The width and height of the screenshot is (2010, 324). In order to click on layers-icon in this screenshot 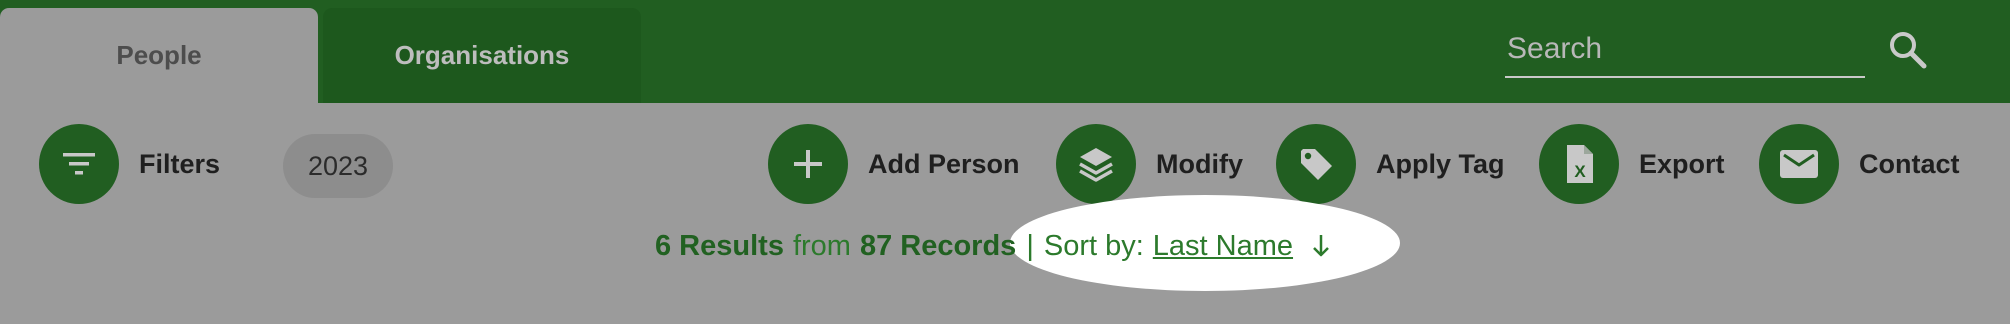, I will do `click(1096, 165)`.